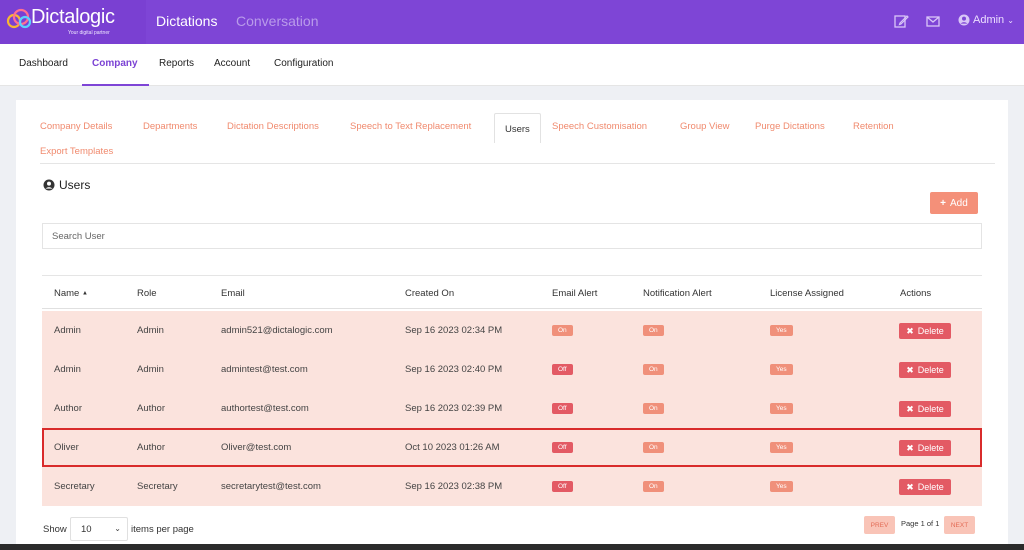 This screenshot has height=550, width=1024. What do you see at coordinates (562, 330) in the screenshot?
I see `email-alert-badge: On` at bounding box center [562, 330].